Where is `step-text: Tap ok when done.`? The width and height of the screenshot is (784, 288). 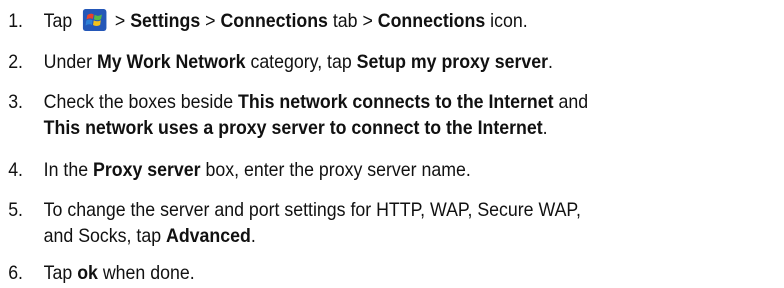
step-text: Tap ok when done. is located at coordinates (119, 273).